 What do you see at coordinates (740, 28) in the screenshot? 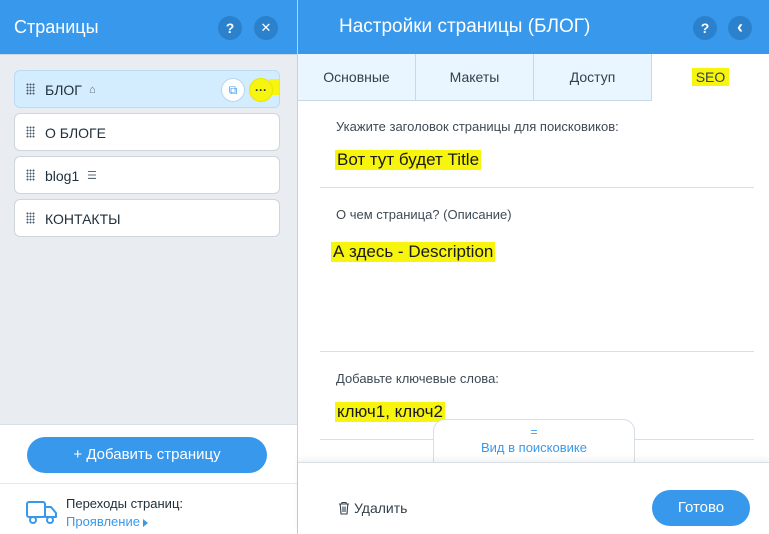
I see `back-button: ‹` at bounding box center [740, 28].